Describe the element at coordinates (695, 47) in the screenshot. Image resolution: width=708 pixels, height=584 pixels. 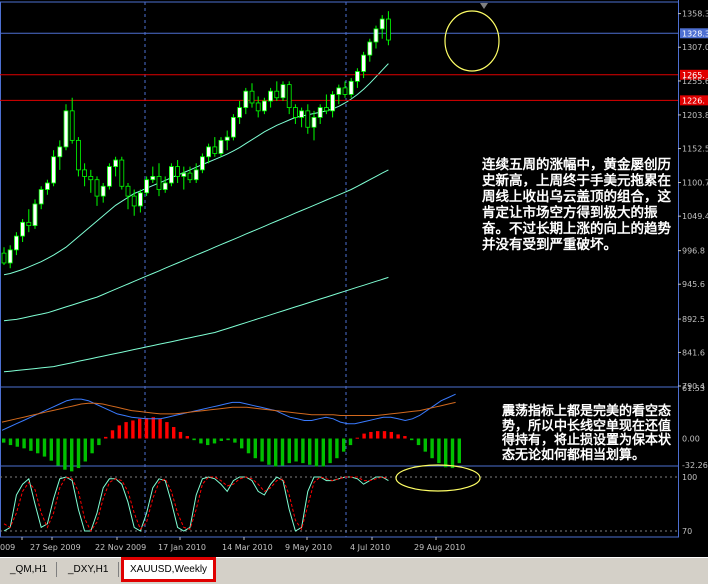
I see `price-tick-label: 1307.0` at that location.